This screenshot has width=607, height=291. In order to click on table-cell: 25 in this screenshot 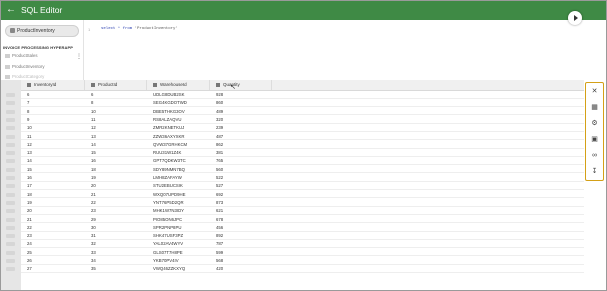, I will do `click(29, 252)`.